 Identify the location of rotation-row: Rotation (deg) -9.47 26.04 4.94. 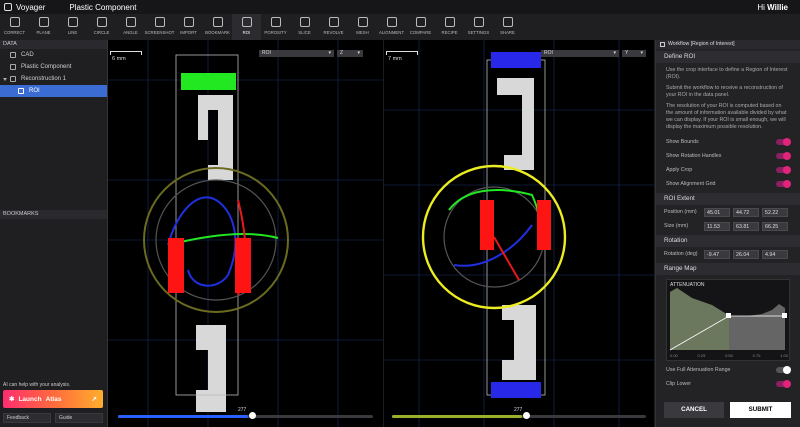
(728, 254).